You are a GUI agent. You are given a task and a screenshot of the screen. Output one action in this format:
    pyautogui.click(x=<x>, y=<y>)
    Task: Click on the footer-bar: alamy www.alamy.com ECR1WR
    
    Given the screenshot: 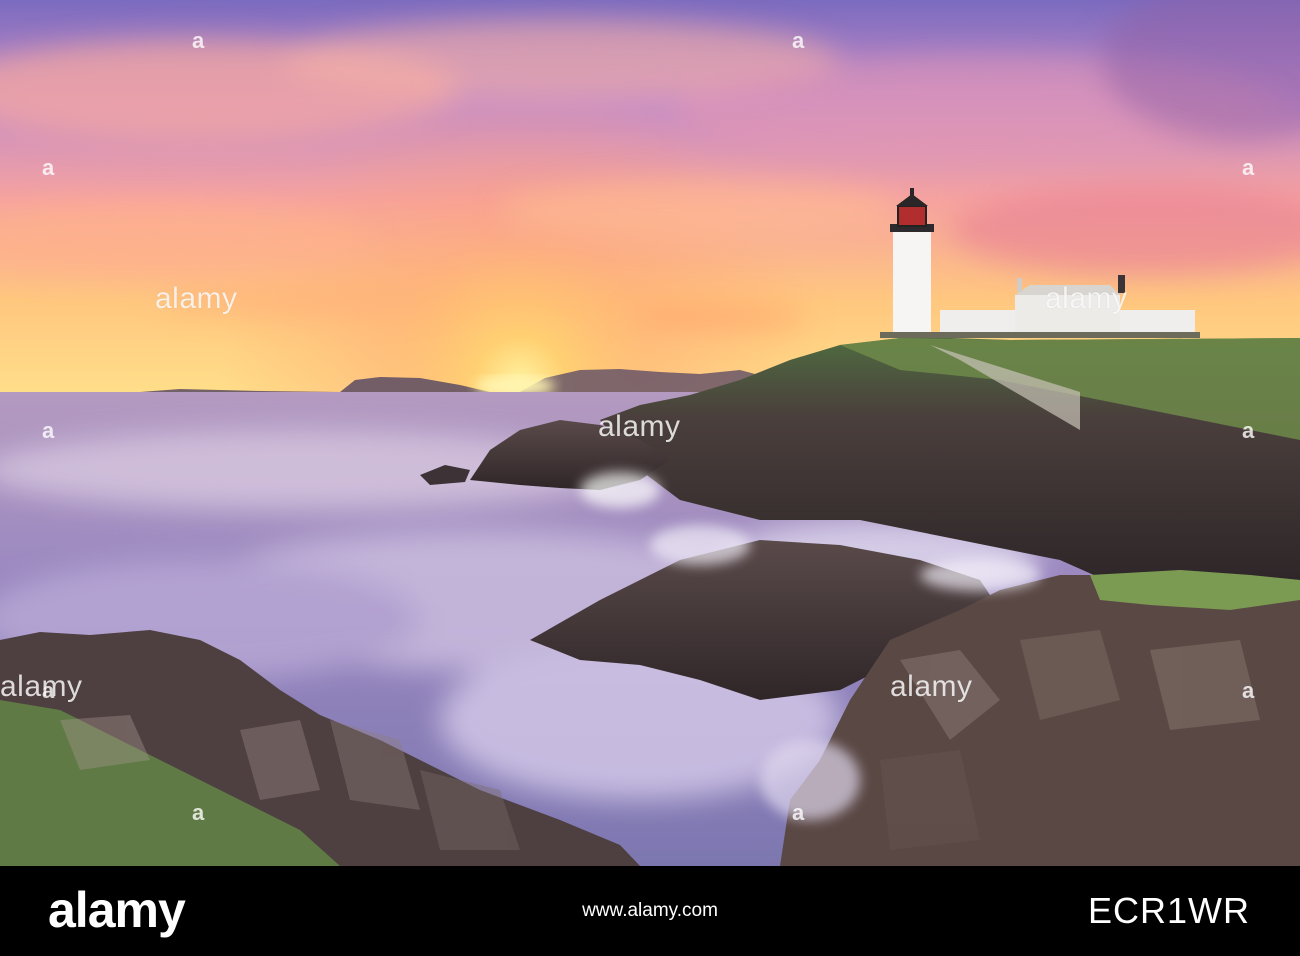 What is the action you would take?
    pyautogui.click(x=650, y=911)
    